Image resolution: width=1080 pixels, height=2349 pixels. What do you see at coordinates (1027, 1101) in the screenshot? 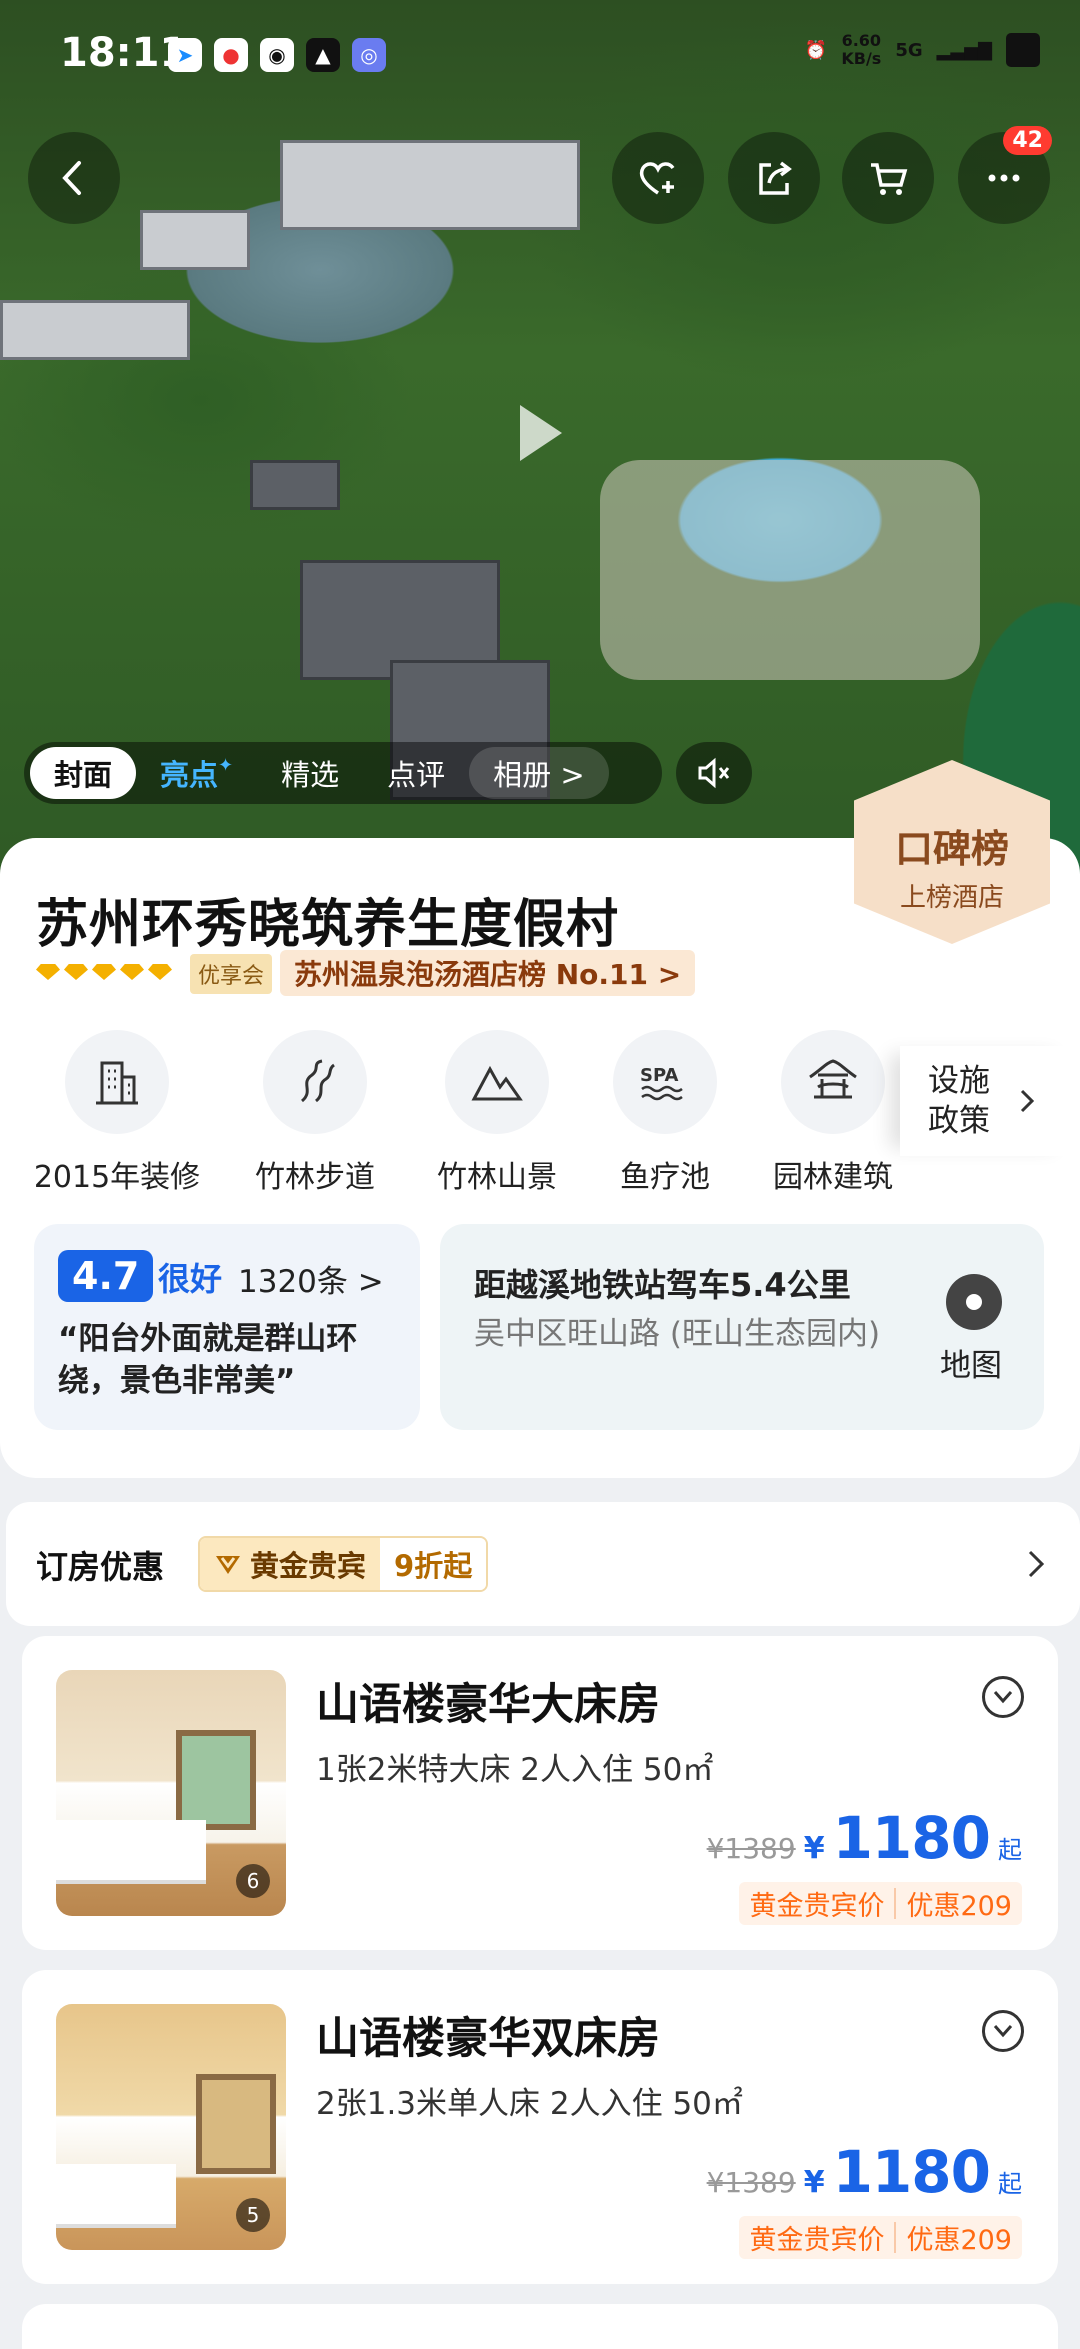
I see `chevron-right-icon` at bounding box center [1027, 1101].